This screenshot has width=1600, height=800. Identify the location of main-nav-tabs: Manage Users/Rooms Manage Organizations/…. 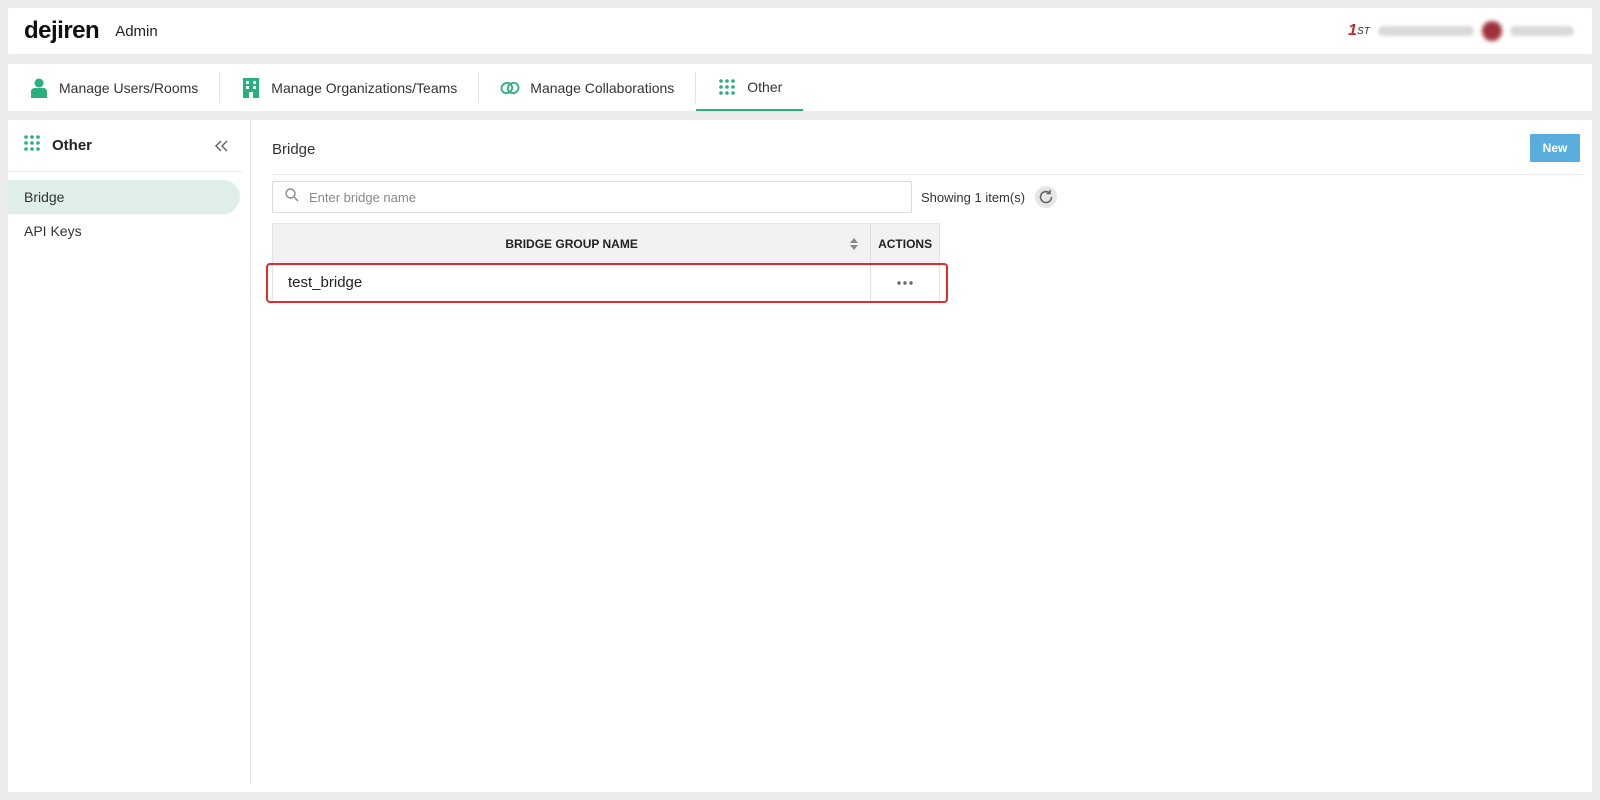
(800, 87).